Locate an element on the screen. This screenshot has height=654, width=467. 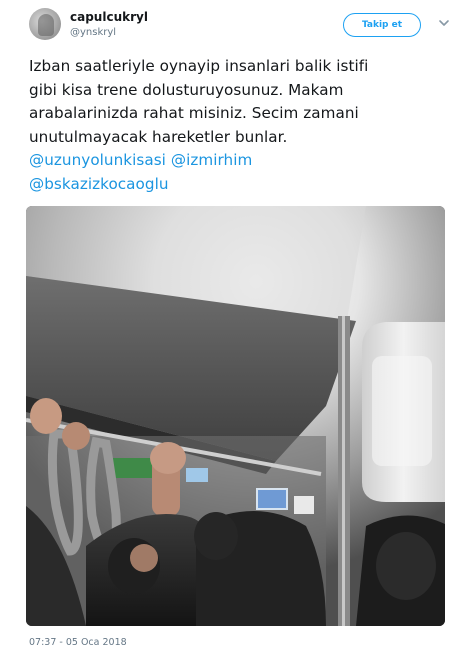
avatar-silhouette is located at coordinates (46, 25).